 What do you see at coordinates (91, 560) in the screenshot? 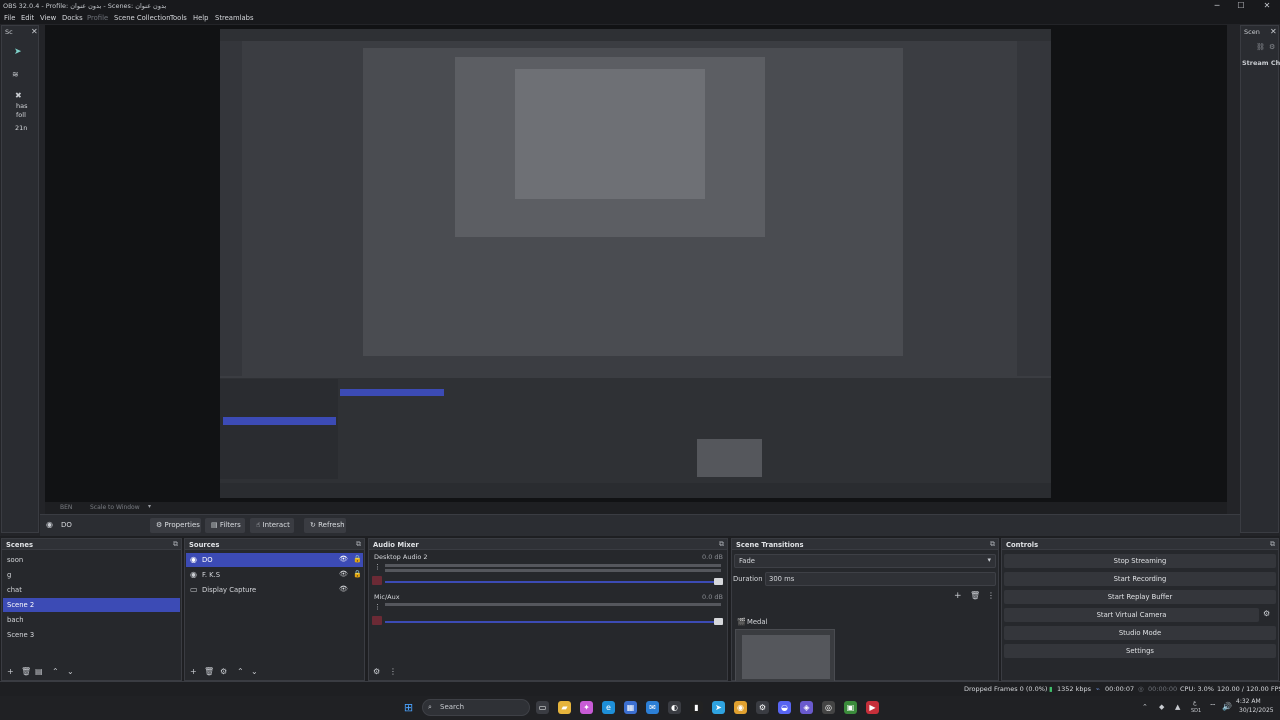
I see `scene-item: soon` at bounding box center [91, 560].